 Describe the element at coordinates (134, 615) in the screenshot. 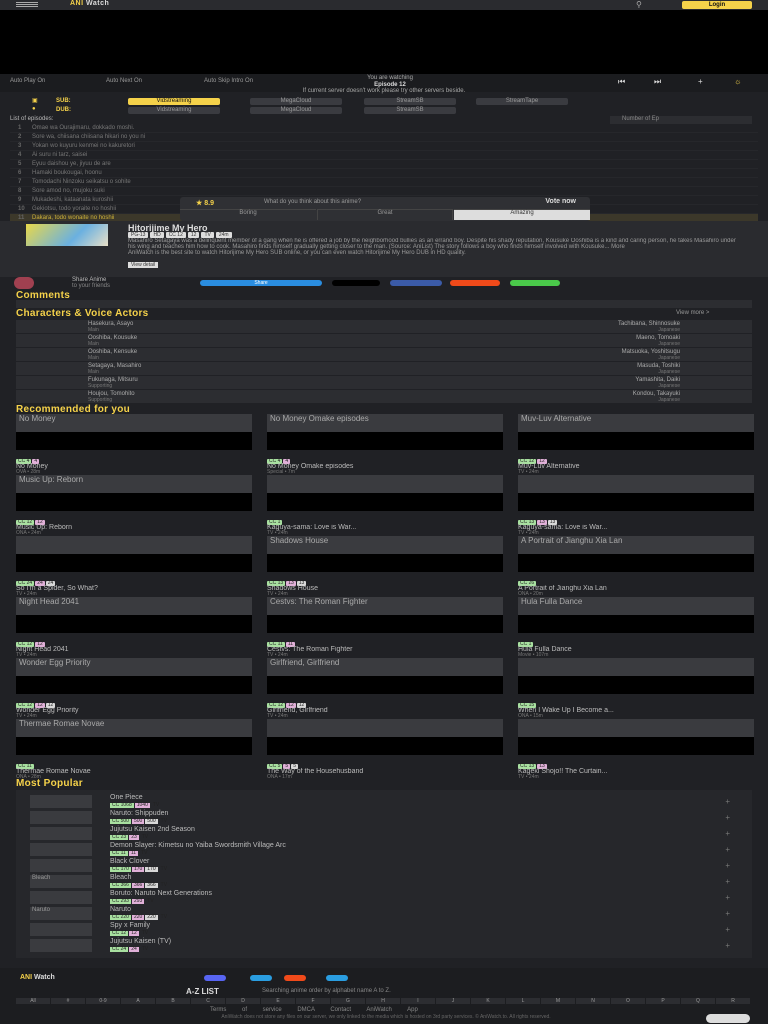

I see `anime-card-thumbnail: Night Head 2041` at that location.